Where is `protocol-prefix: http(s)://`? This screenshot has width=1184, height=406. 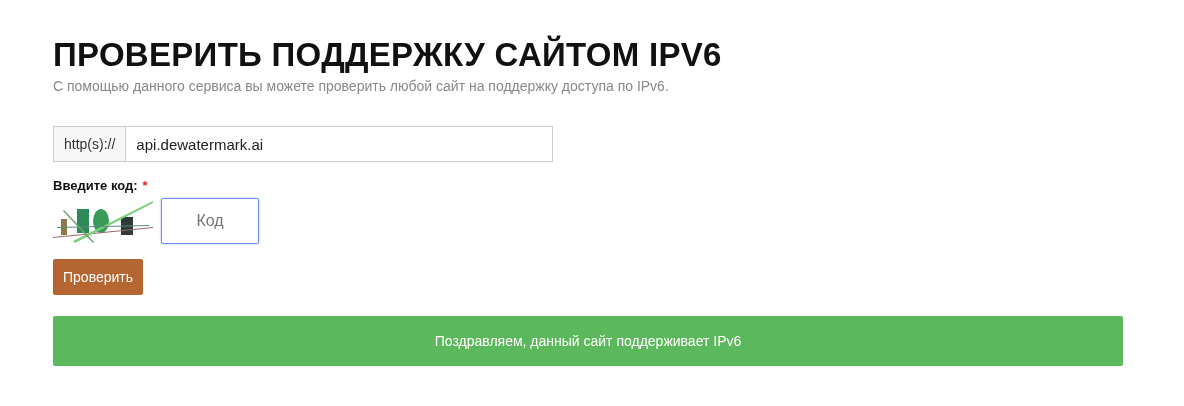 protocol-prefix: http(s):// is located at coordinates (89, 144).